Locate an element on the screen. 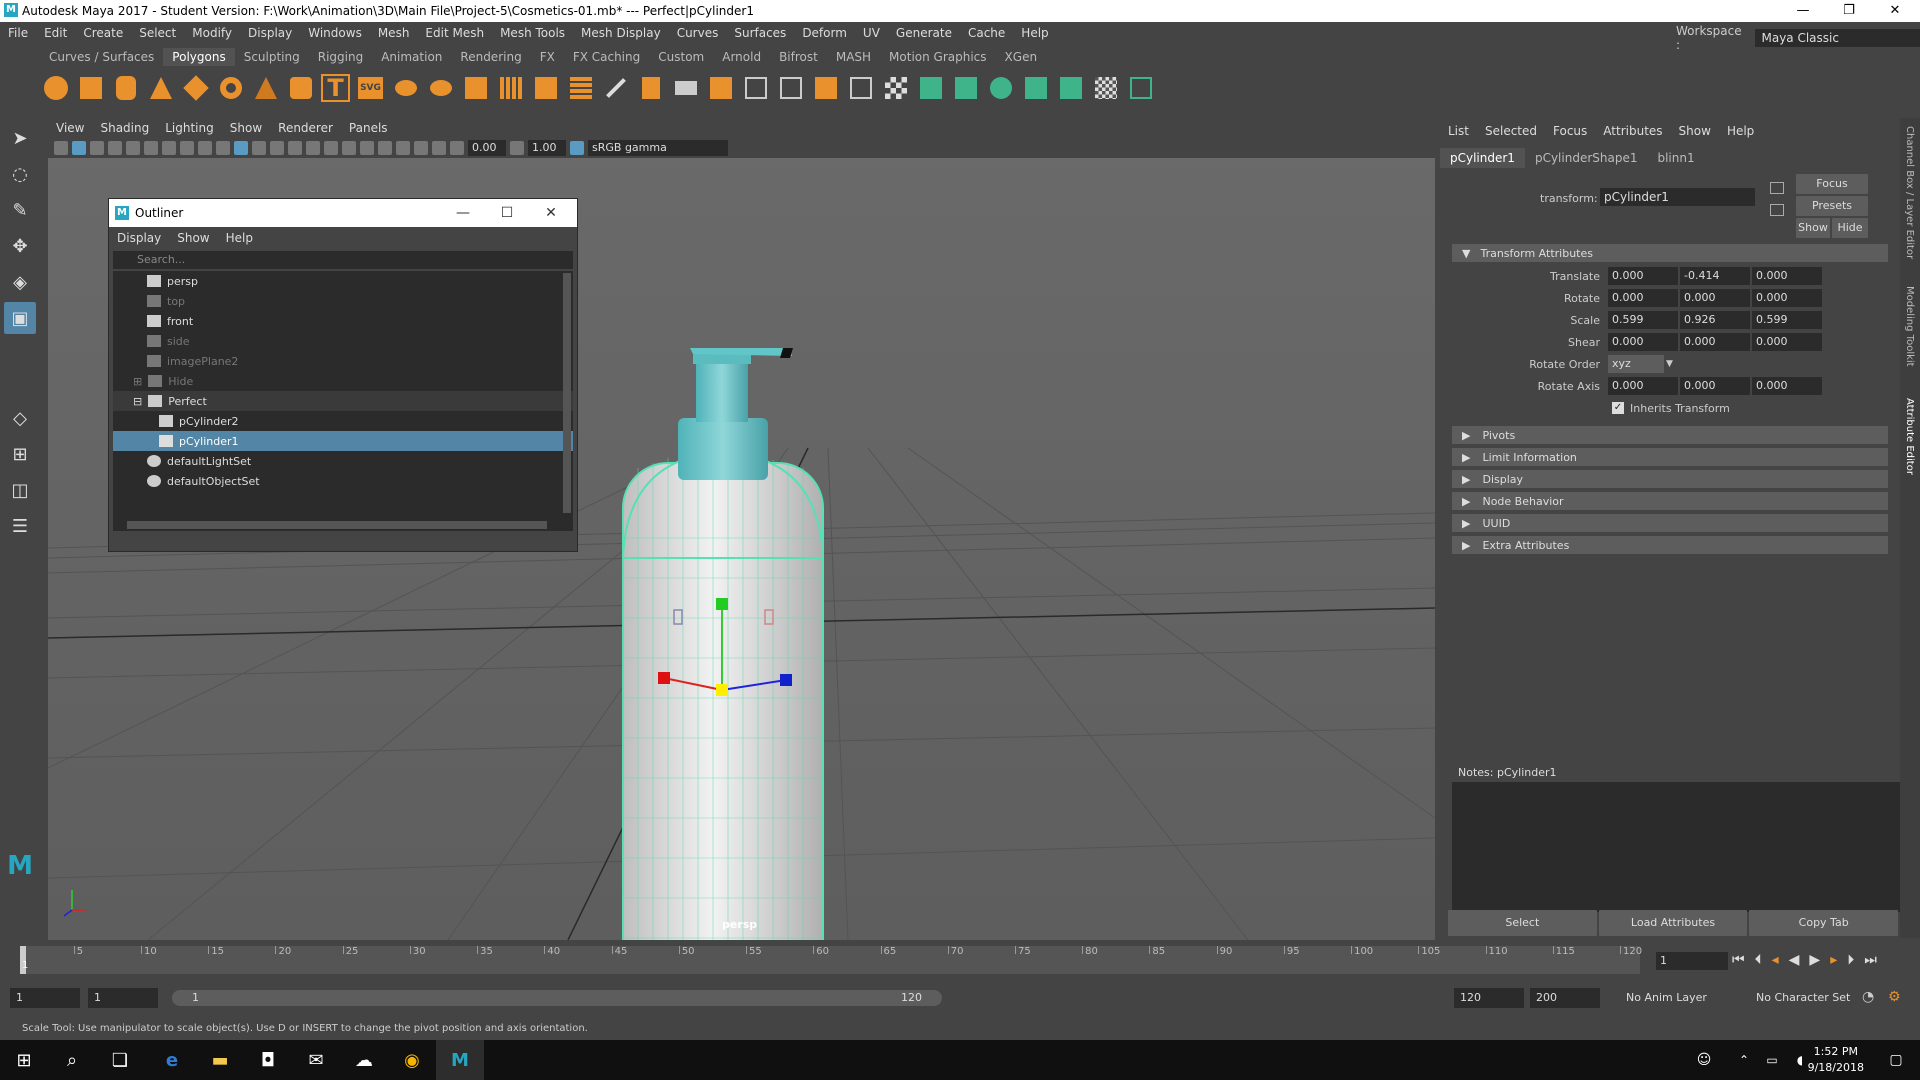 This screenshot has width=1920, height=1080. task-view-icon: ❏ is located at coordinates (120, 1060).